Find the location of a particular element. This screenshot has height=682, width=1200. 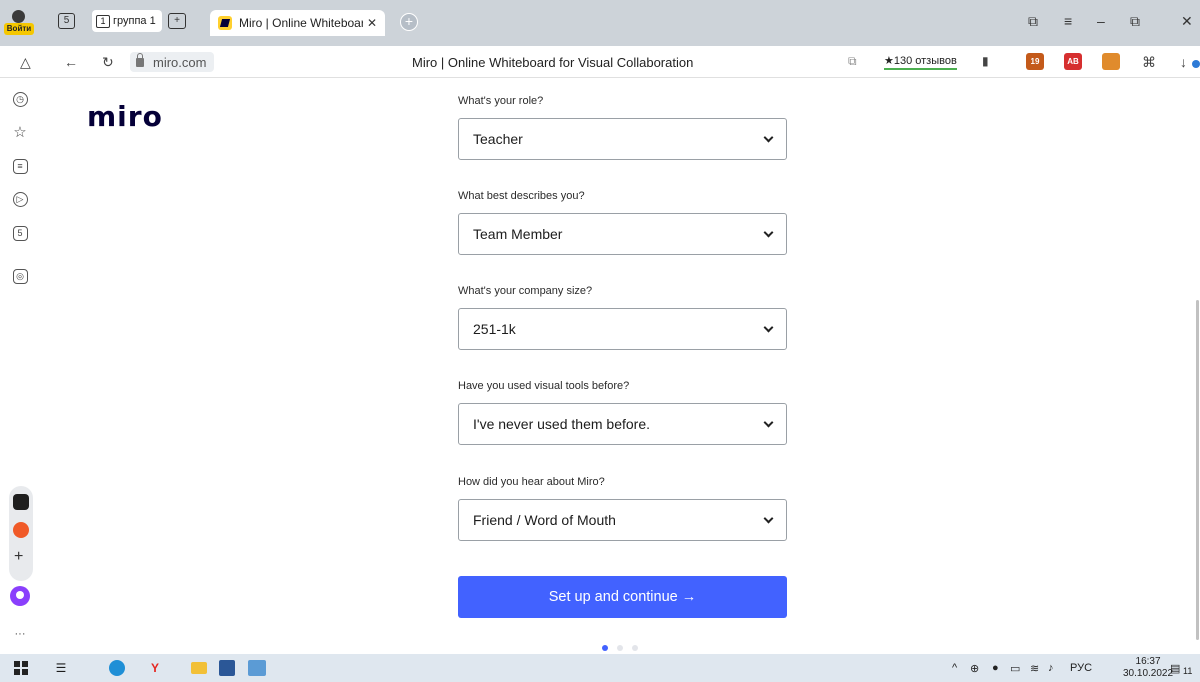

microphone-icon: ● is located at coordinates (995, 668).